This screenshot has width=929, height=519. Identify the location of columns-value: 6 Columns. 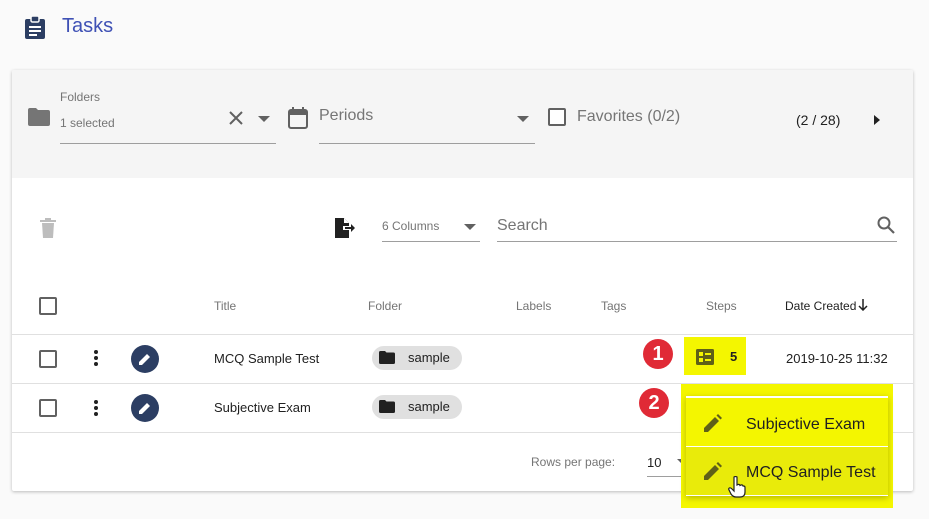
(411, 226).